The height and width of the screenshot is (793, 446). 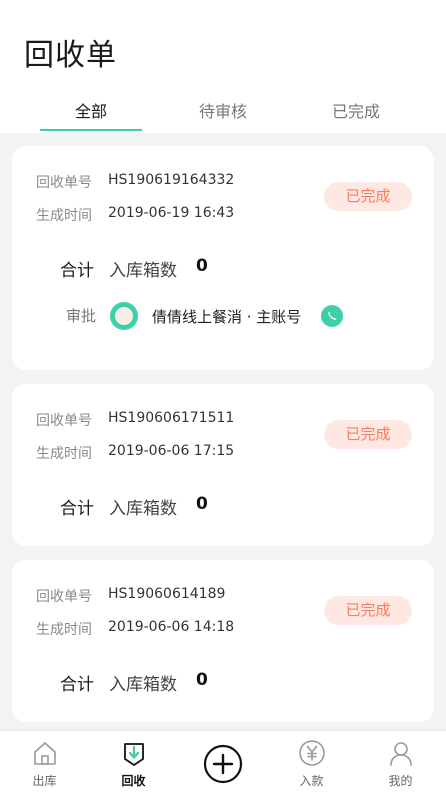 I want to click on order-number: HS19060614189, so click(x=167, y=594).